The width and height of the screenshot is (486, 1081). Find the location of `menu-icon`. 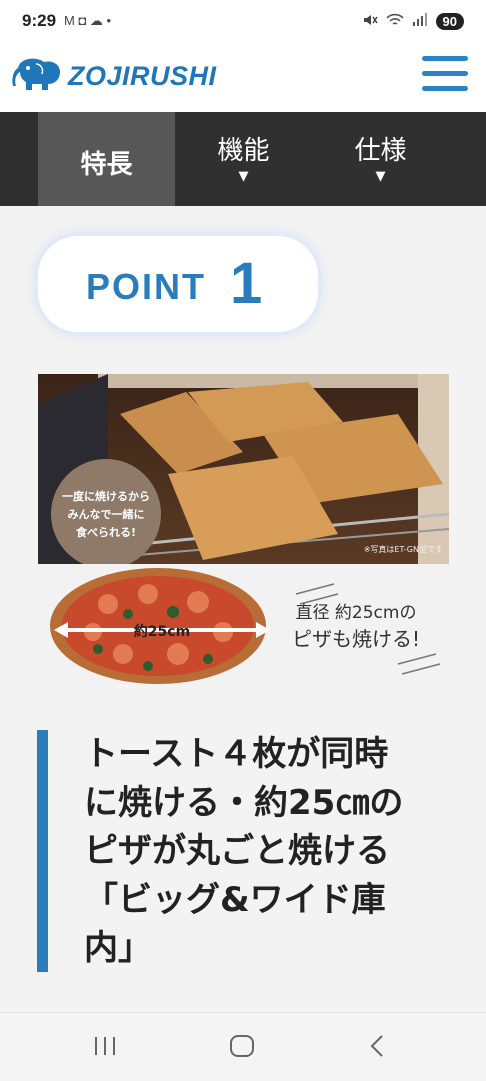

menu-icon is located at coordinates (445, 58).